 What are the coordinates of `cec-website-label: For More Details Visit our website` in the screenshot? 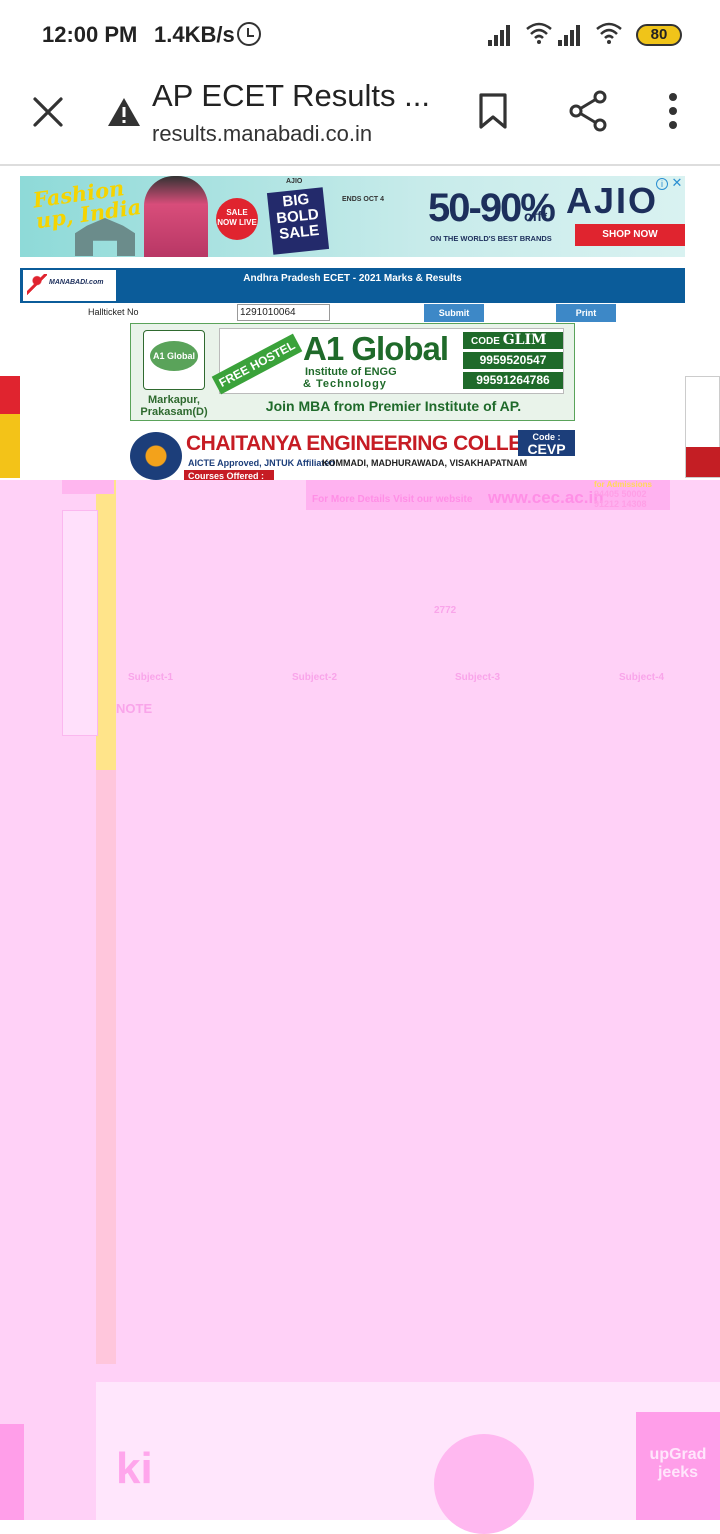 It's located at (392, 499).